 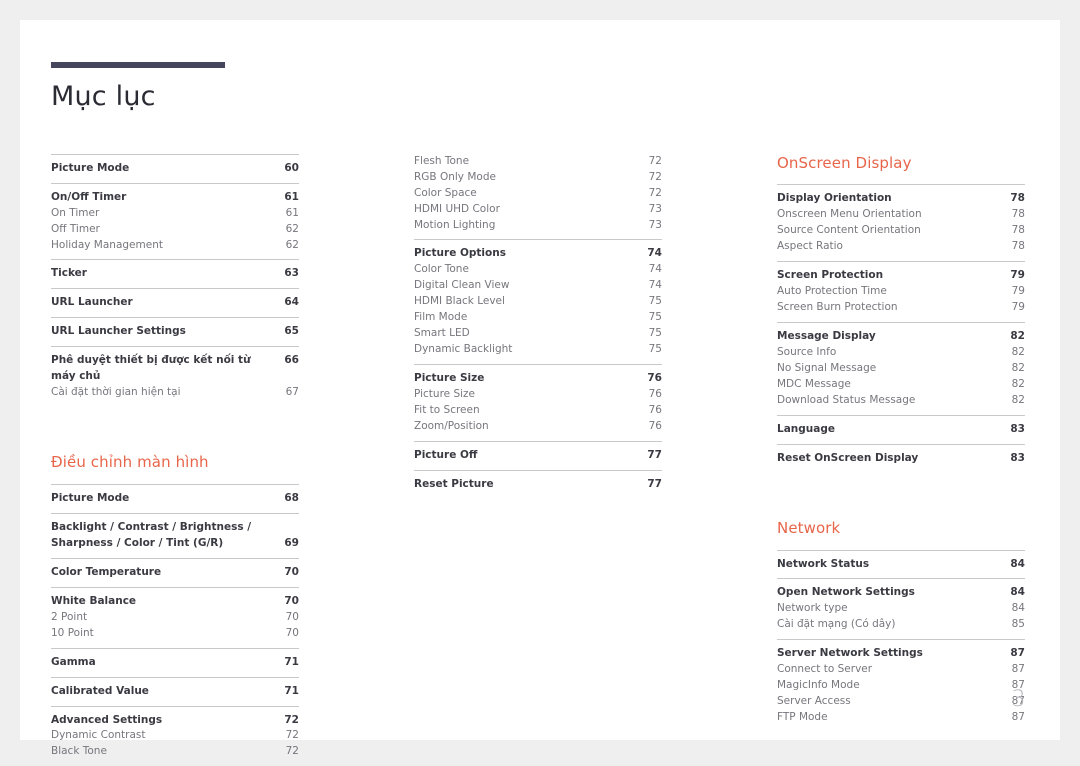 What do you see at coordinates (175, 618) in the screenshot?
I see `toc-entry: 2 Point70` at bounding box center [175, 618].